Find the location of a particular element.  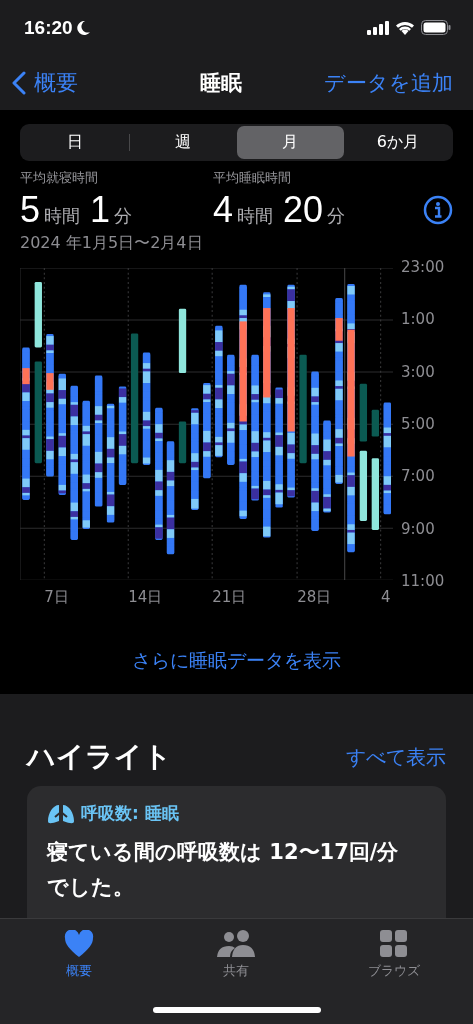

x-axis-label: 21日 is located at coordinates (229, 597).